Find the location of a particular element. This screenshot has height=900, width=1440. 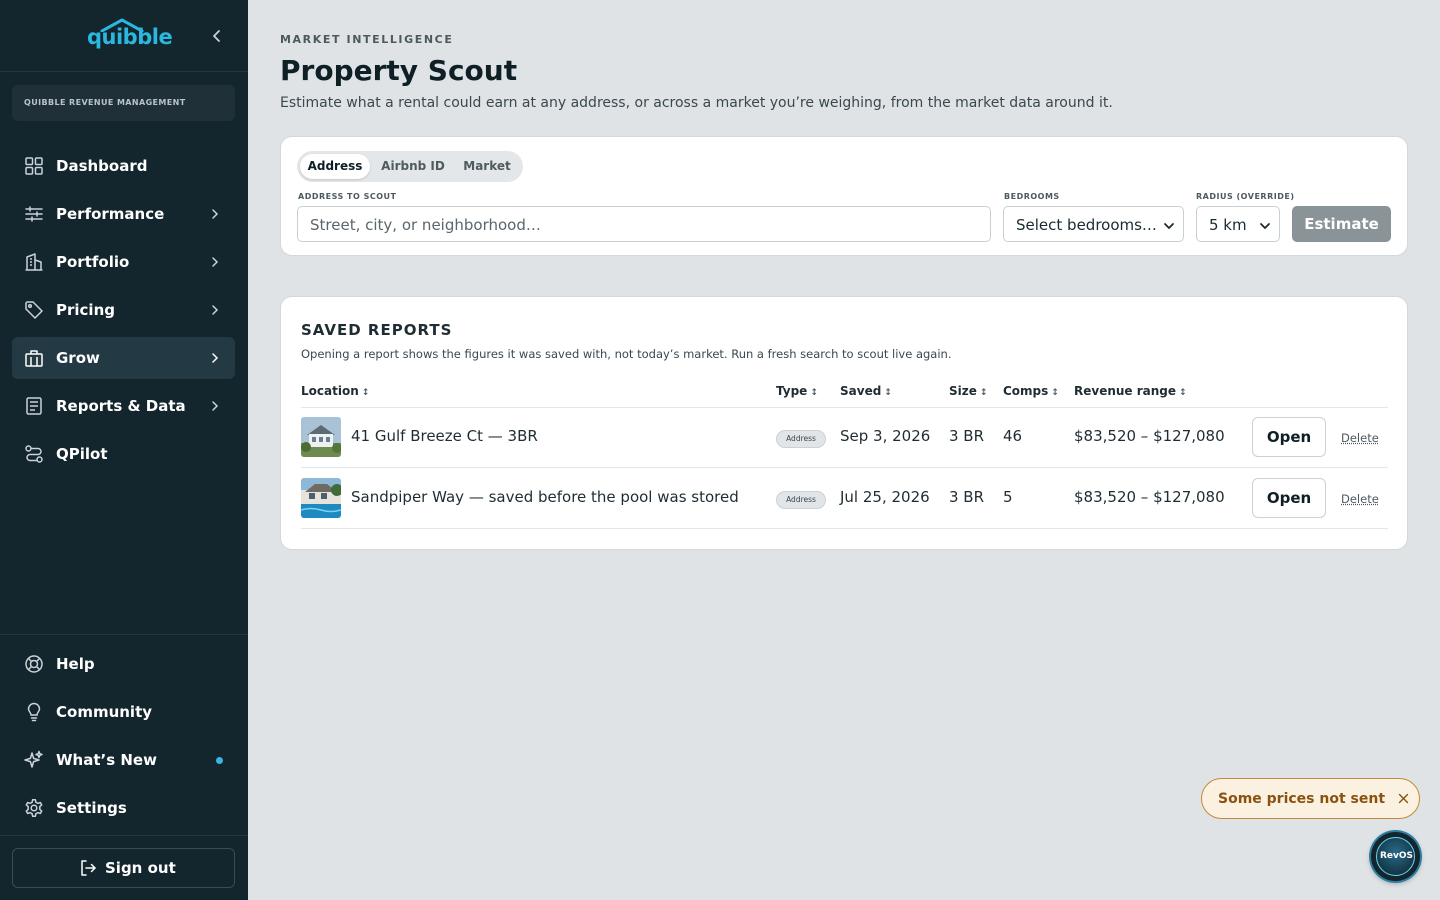

collapse-sidebar-icon is located at coordinates (217, 36).